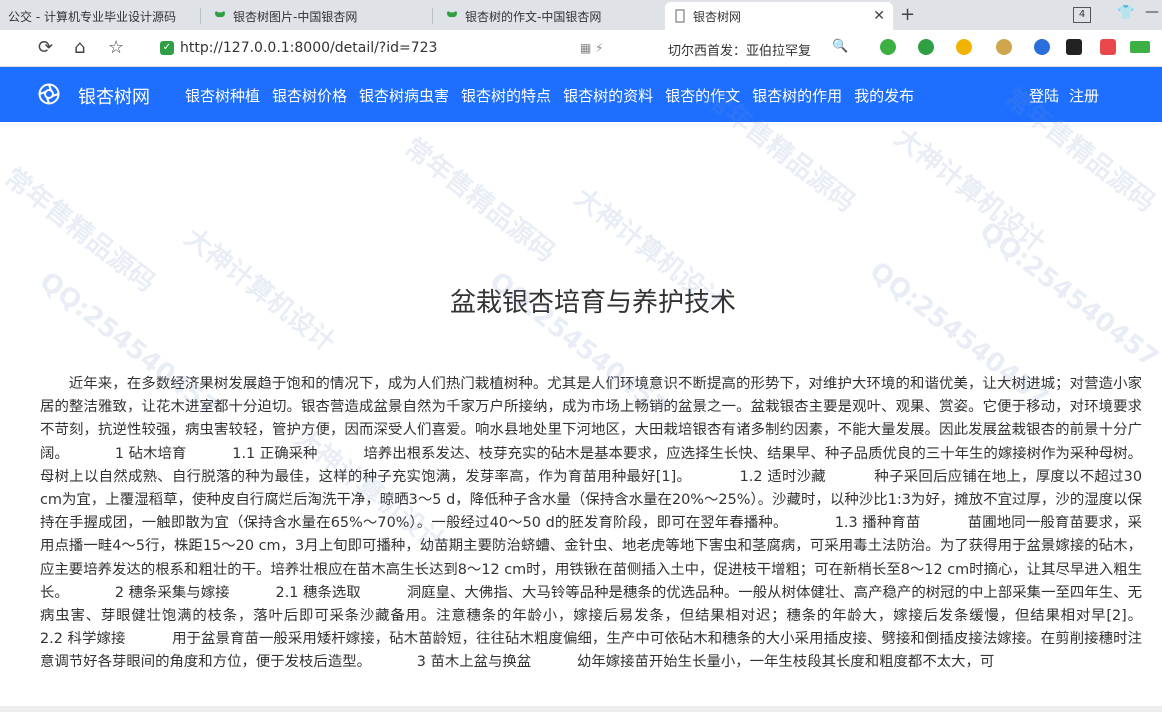 Image resolution: width=1162 pixels, height=712 pixels. What do you see at coordinates (797, 95) in the screenshot?
I see `nav-item-uses: 银杏树的作用` at bounding box center [797, 95].